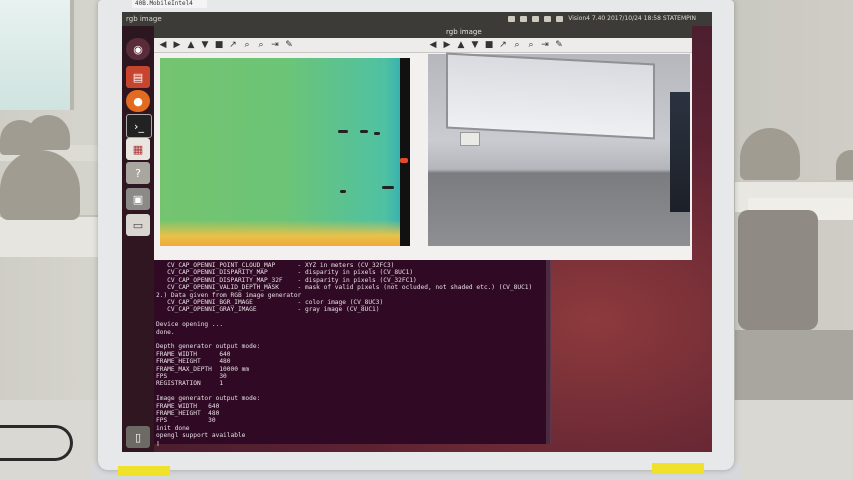  What do you see at coordinates (558, 32) in the screenshot?
I see `rgb-window-title: rgb image` at bounding box center [558, 32].